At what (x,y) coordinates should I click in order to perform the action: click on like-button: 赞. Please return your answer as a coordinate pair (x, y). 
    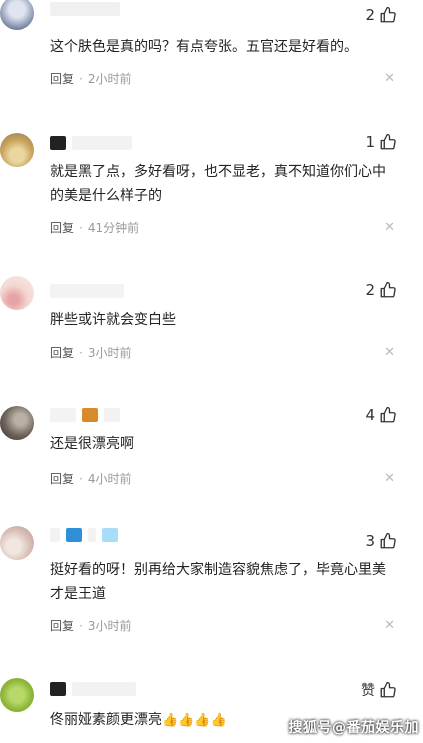
    Looking at the image, I should click on (379, 690).